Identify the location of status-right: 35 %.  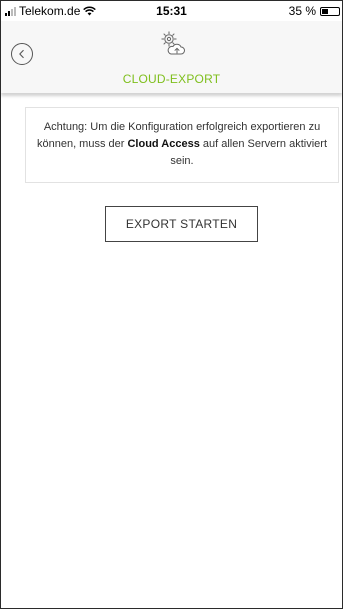
(314, 11).